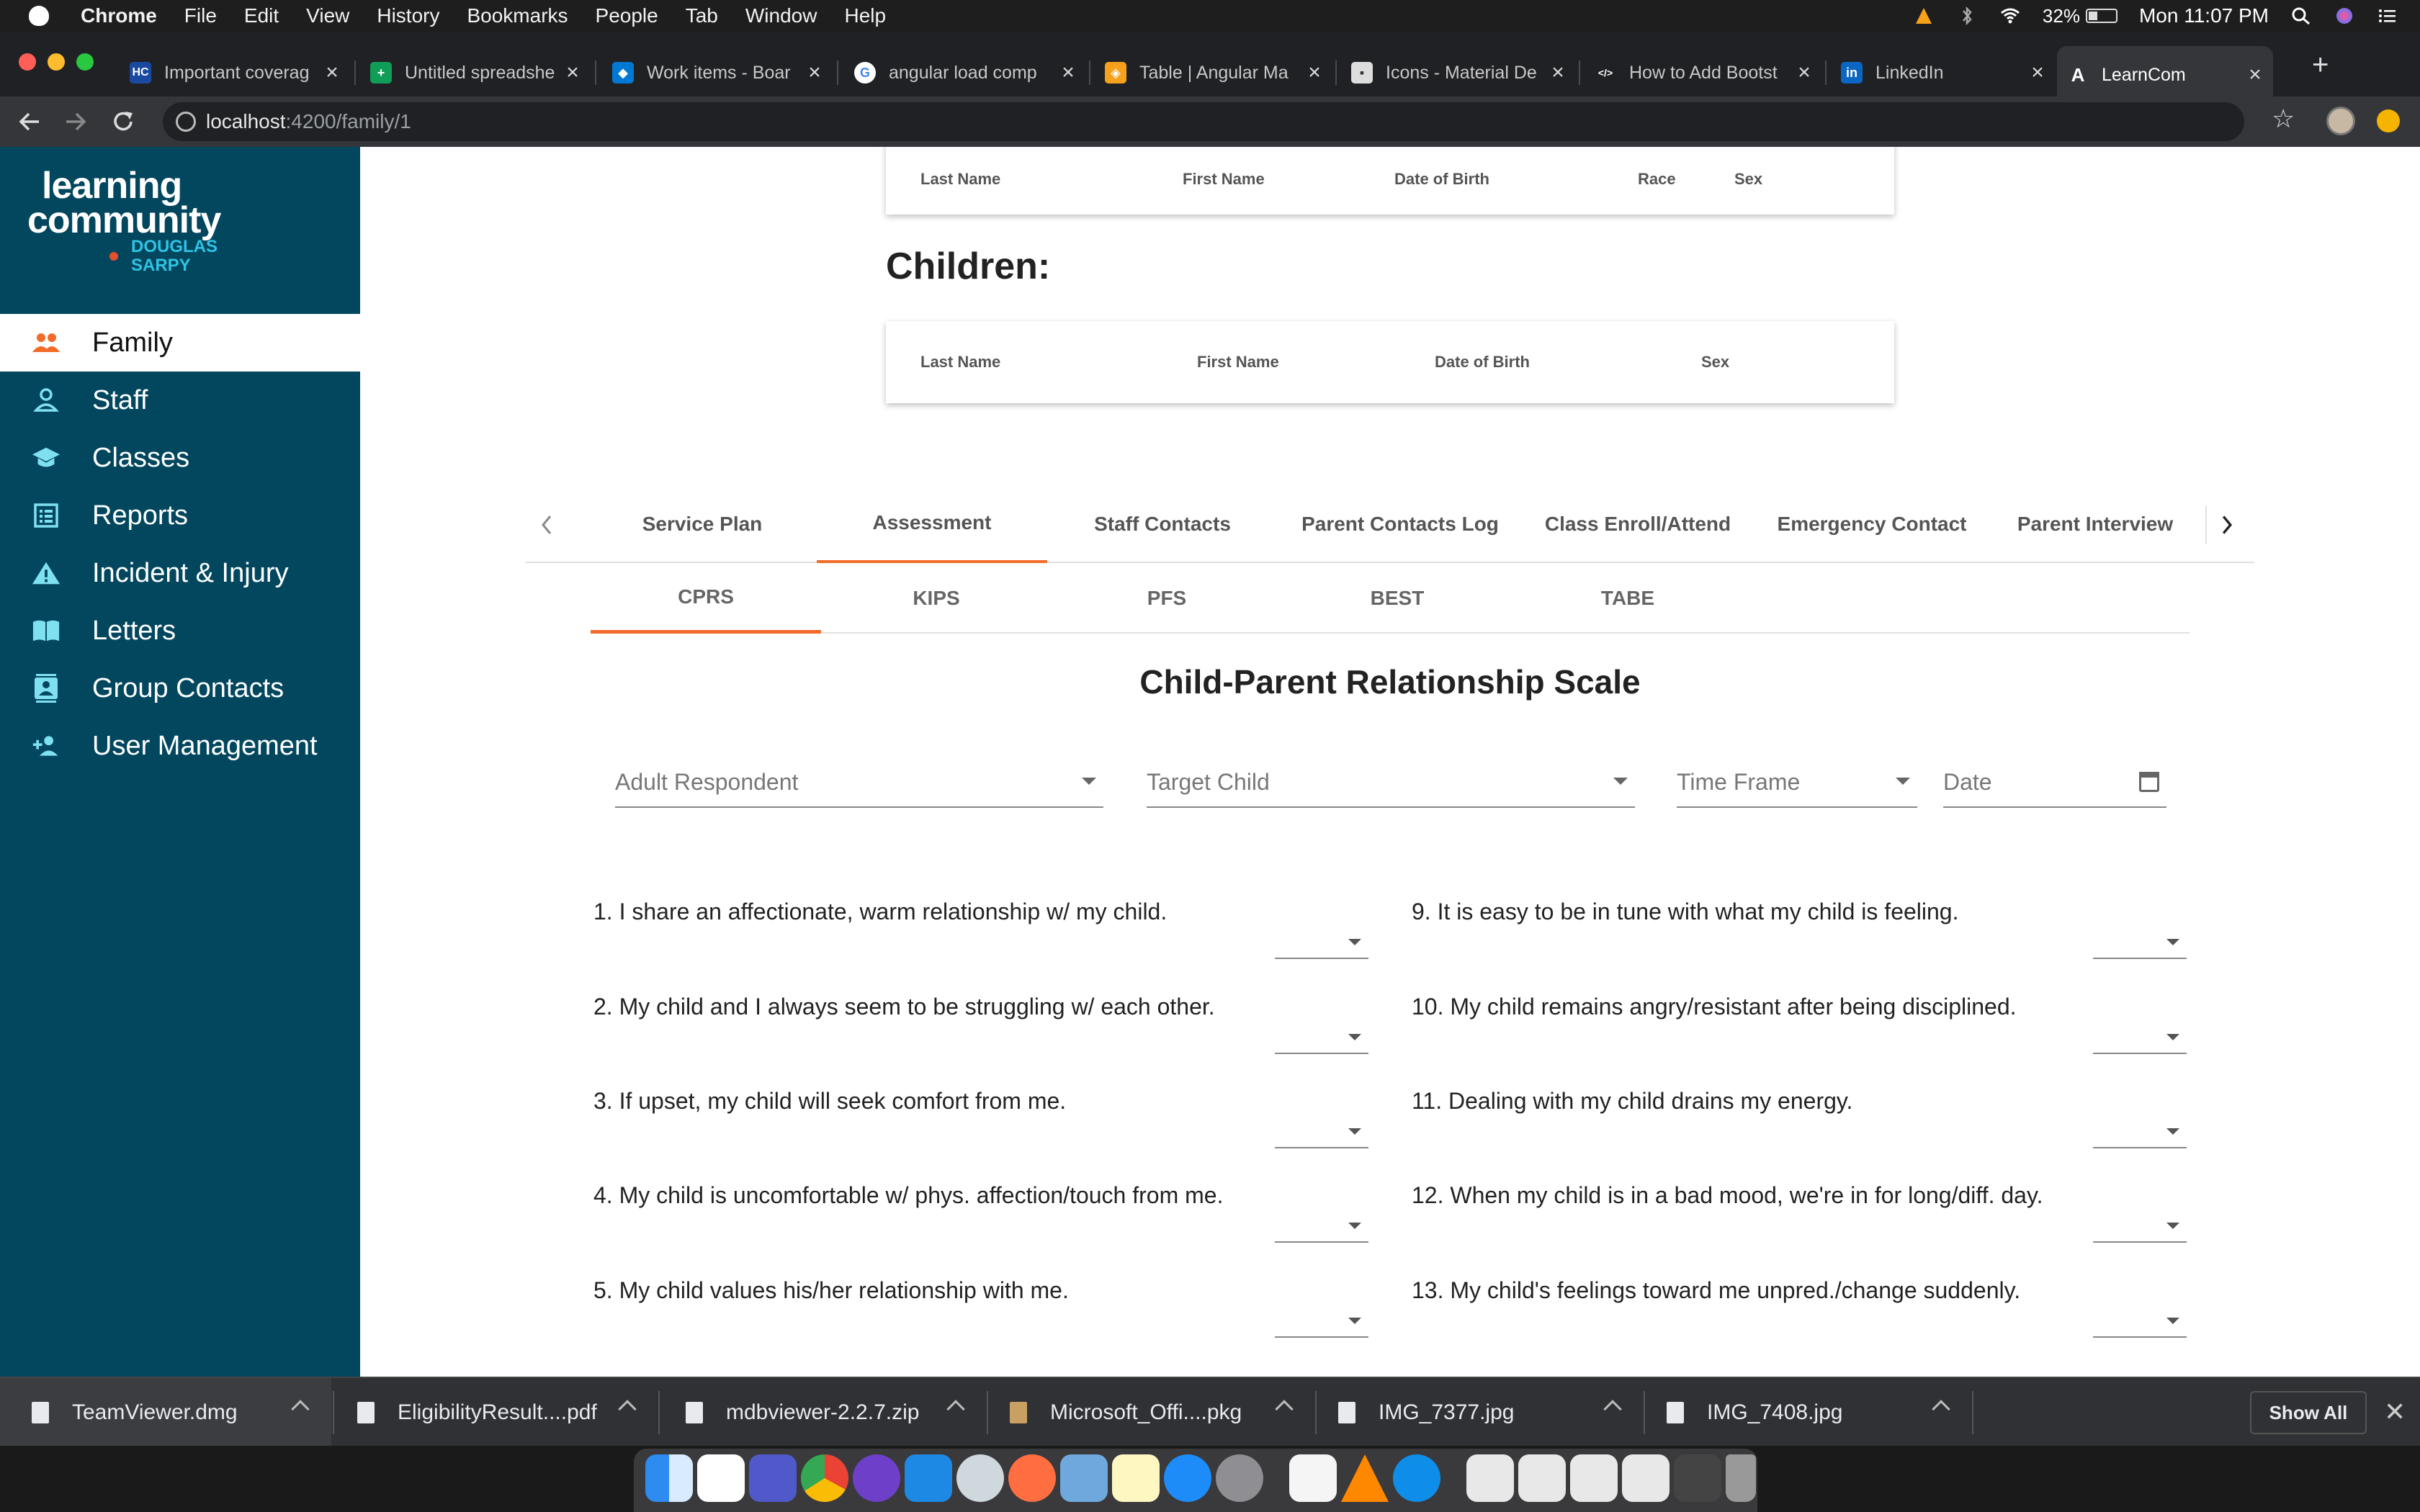 This screenshot has width=2420, height=1512. What do you see at coordinates (1032, 1478) in the screenshot?
I see `postman-icon` at bounding box center [1032, 1478].